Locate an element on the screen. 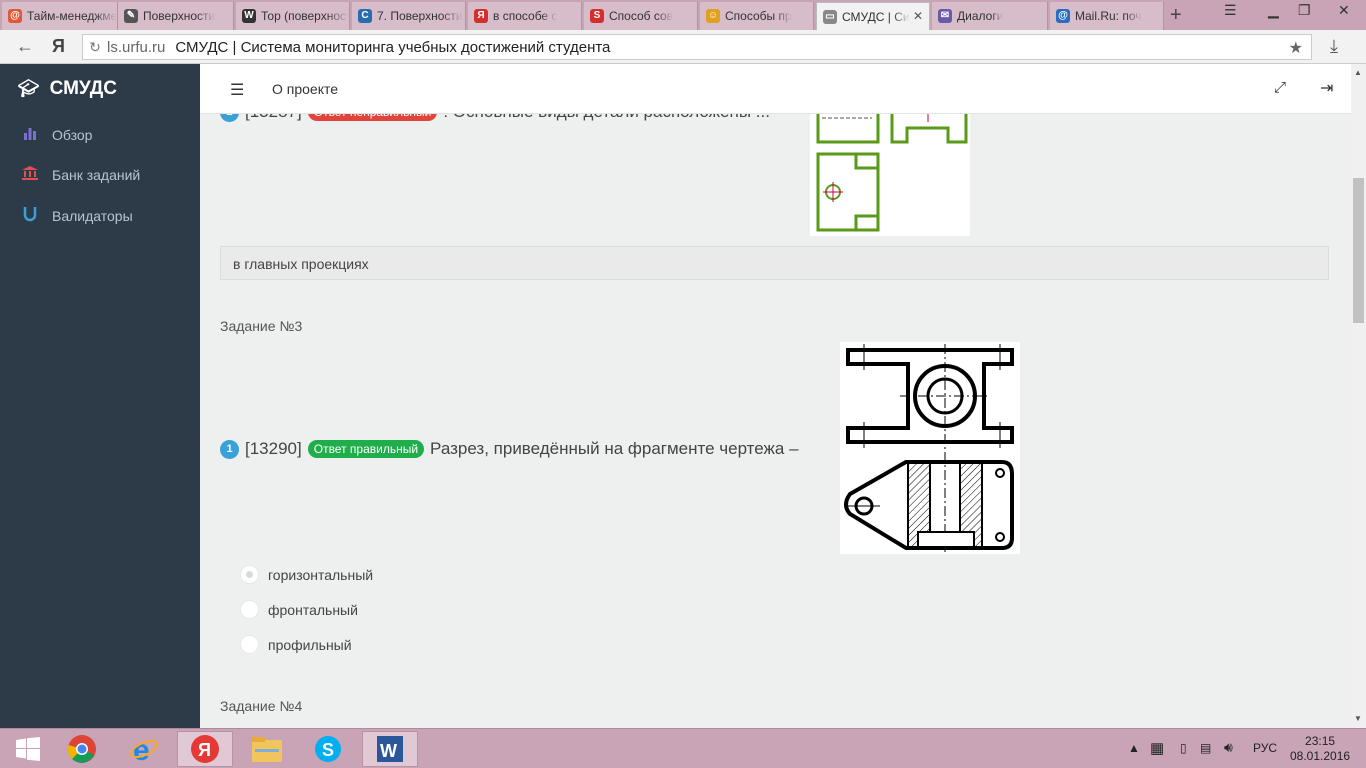 Image resolution: width=1366 pixels, height=768 pixels. action-center-icon: ▦ is located at coordinates (1157, 748).